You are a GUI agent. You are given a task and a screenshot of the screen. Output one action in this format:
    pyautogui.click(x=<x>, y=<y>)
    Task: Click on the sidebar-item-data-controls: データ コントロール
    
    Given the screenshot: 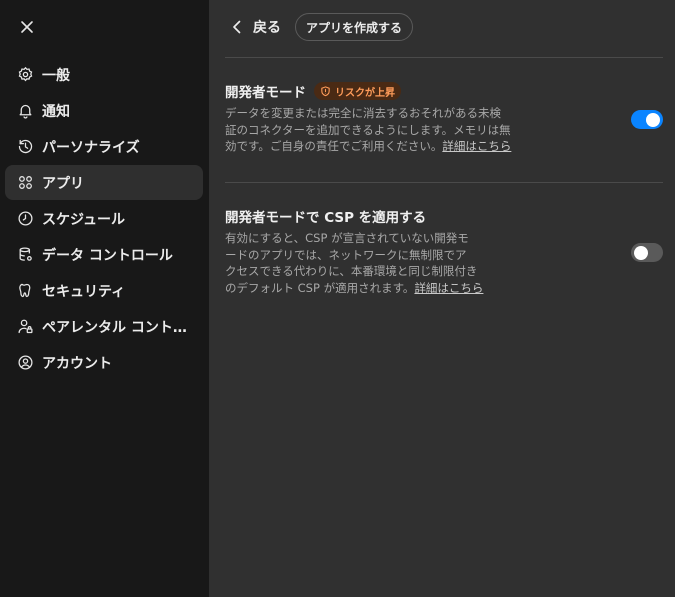 What is the action you would take?
    pyautogui.click(x=104, y=254)
    